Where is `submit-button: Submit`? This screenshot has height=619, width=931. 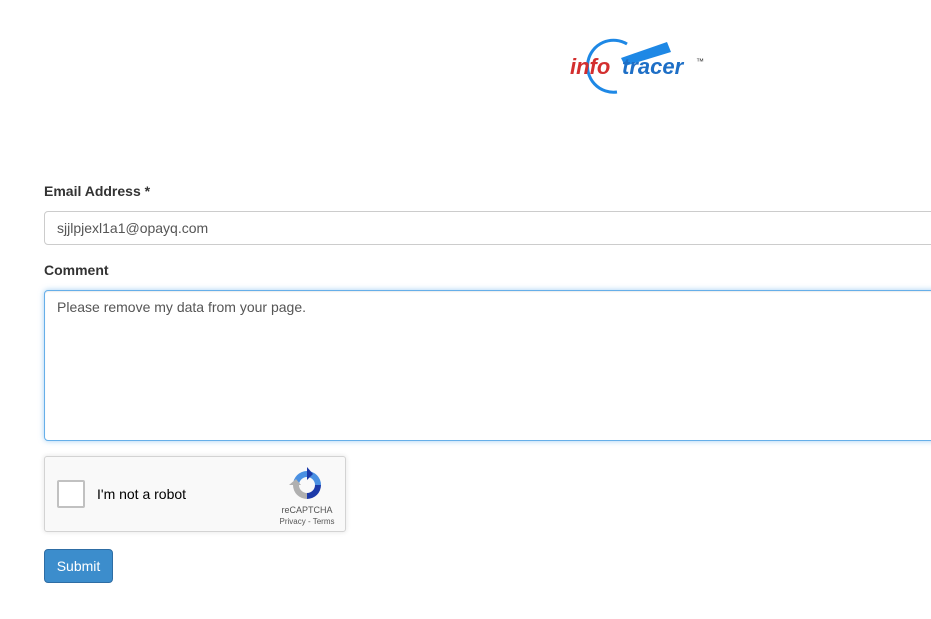 submit-button: Submit is located at coordinates (78, 566).